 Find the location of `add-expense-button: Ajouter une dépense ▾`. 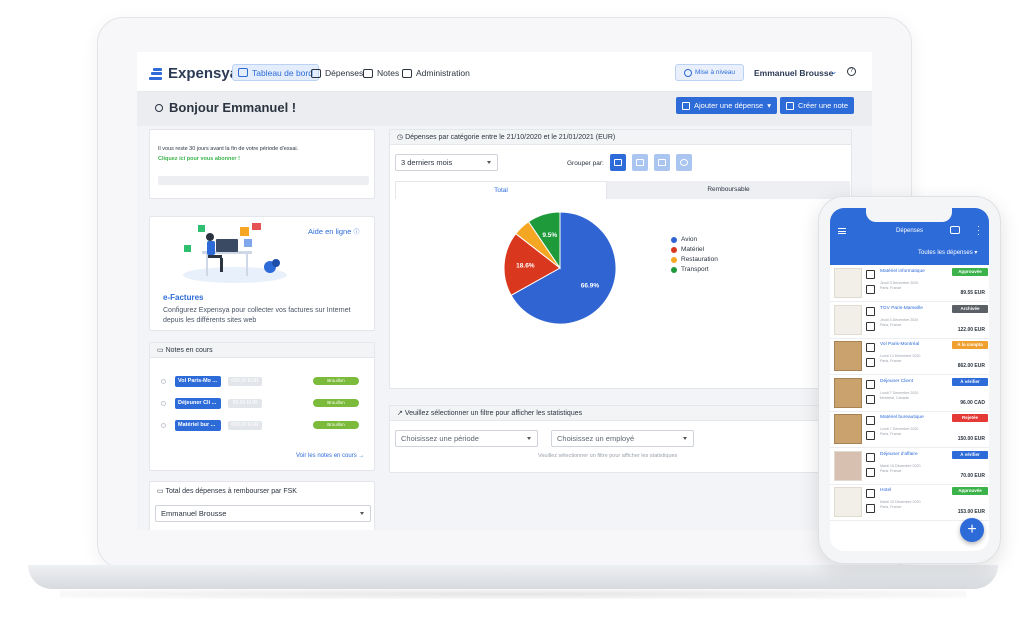

add-expense-button: Ajouter une dépense ▾ is located at coordinates (726, 105).